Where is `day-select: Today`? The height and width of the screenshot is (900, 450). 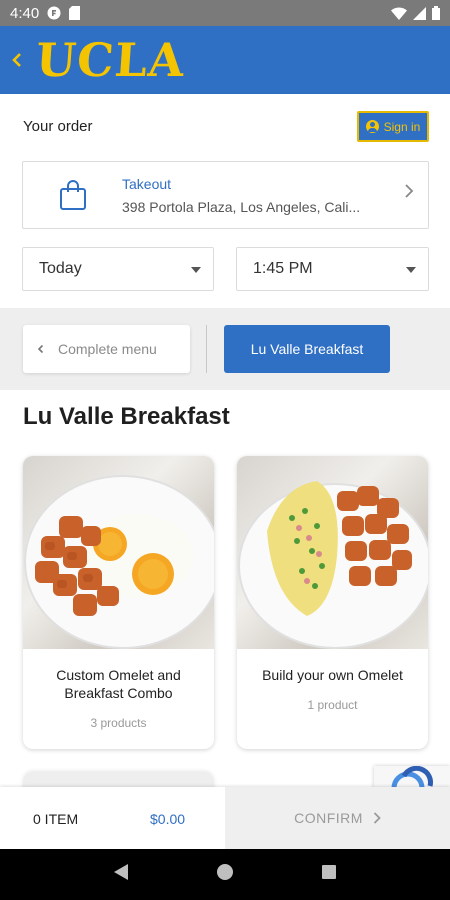
day-select: Today is located at coordinates (118, 269).